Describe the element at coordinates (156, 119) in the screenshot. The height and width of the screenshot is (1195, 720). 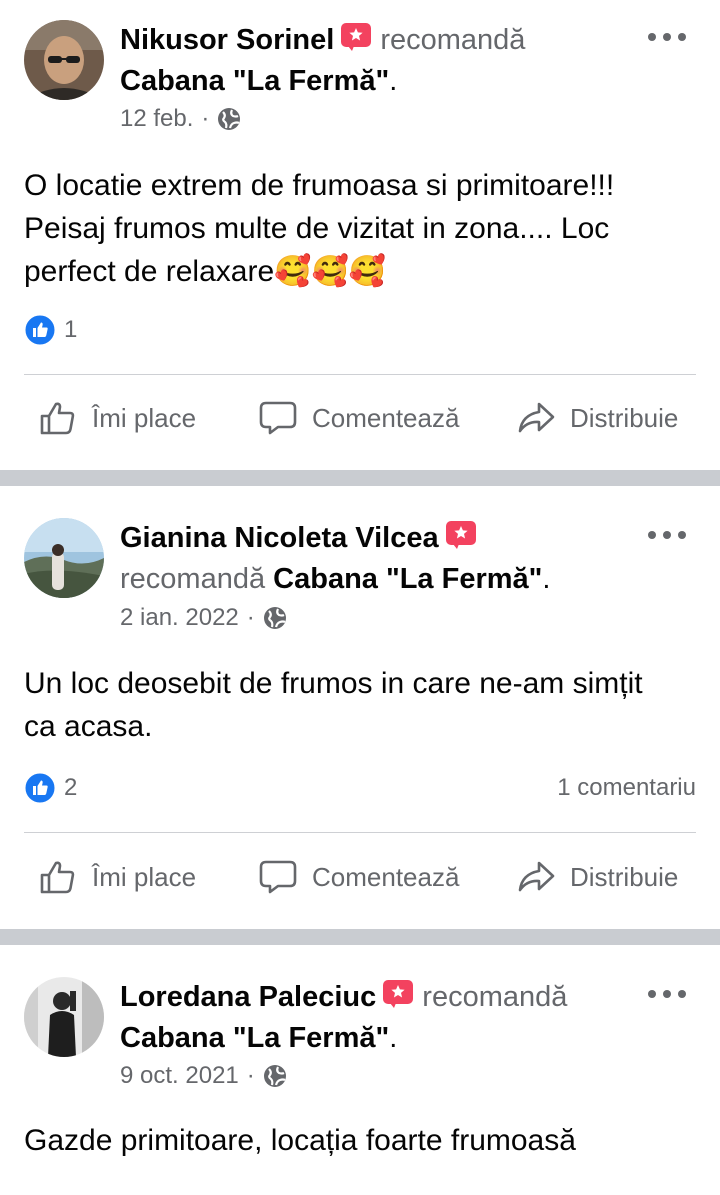
I see `post-date: 12 feb.` at that location.